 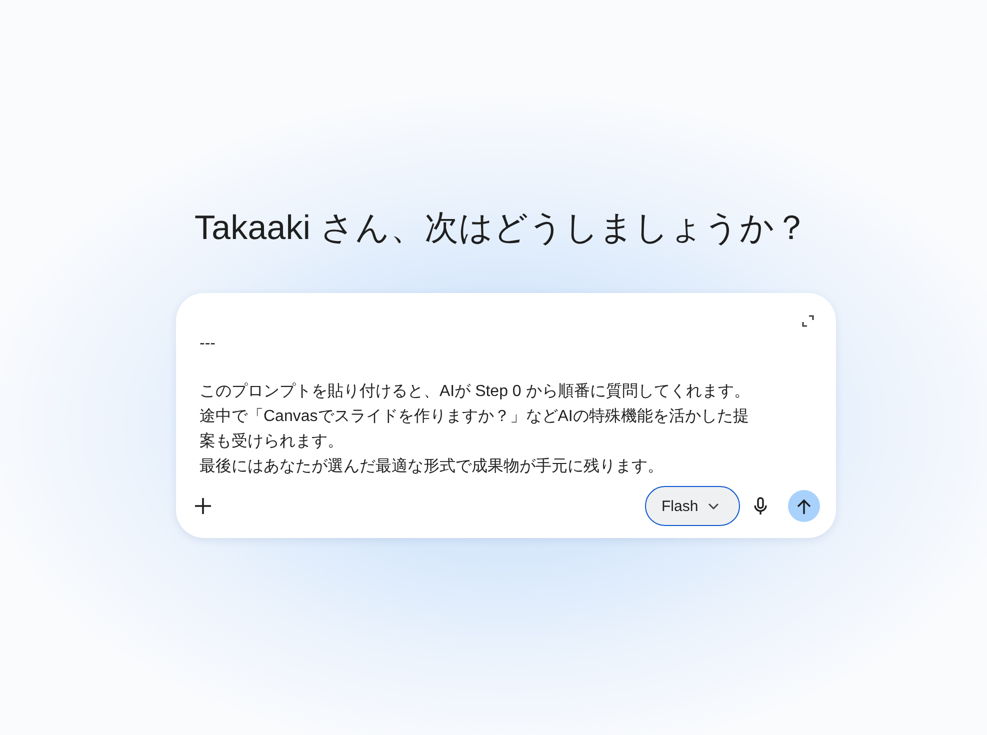 What do you see at coordinates (501, 228) in the screenshot?
I see `greeting-title: Takaaki さん、次はどうしましょうか？` at bounding box center [501, 228].